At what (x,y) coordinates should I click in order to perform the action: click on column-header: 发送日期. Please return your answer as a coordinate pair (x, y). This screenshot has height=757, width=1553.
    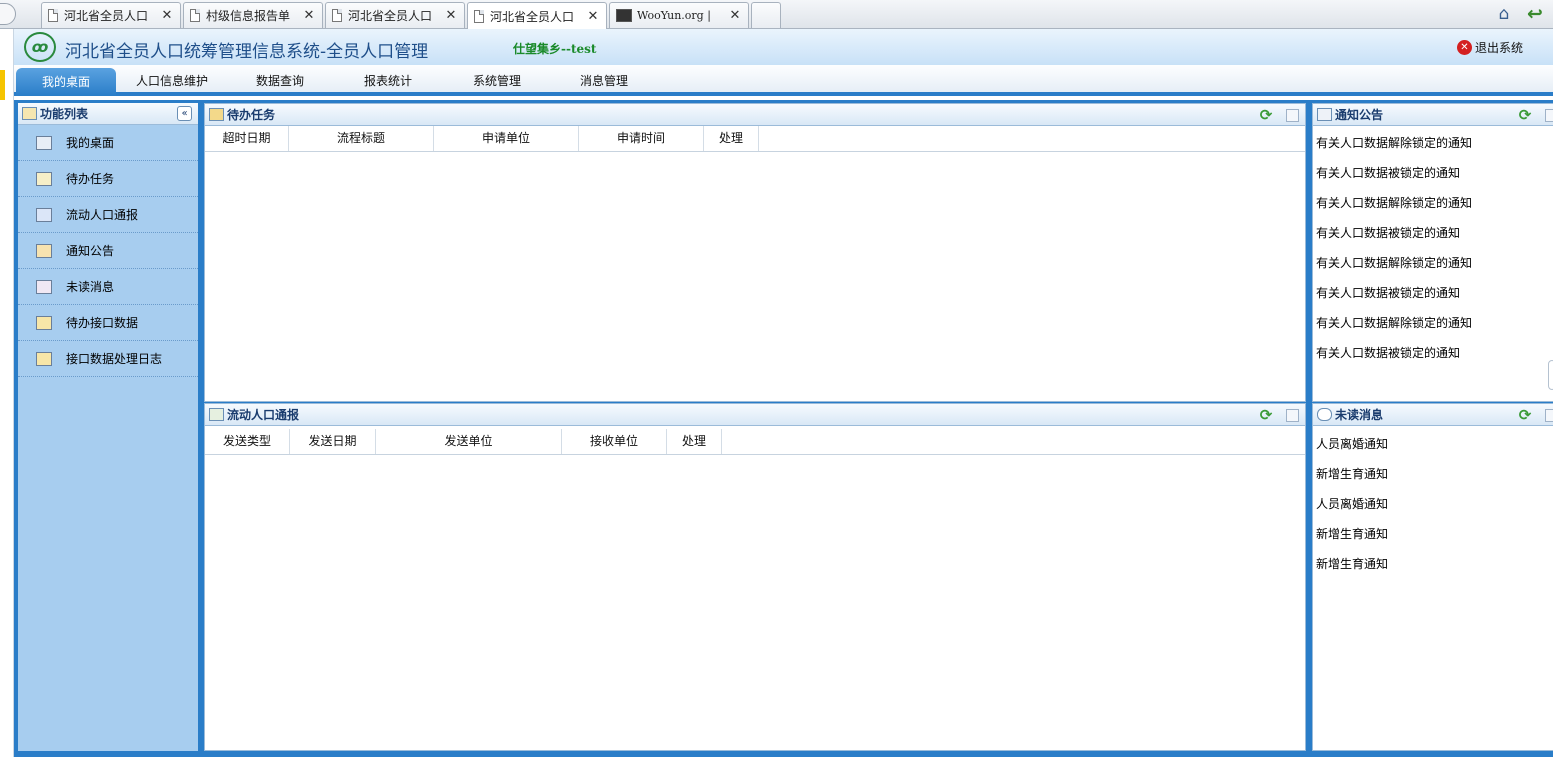
    Looking at the image, I should click on (333, 441).